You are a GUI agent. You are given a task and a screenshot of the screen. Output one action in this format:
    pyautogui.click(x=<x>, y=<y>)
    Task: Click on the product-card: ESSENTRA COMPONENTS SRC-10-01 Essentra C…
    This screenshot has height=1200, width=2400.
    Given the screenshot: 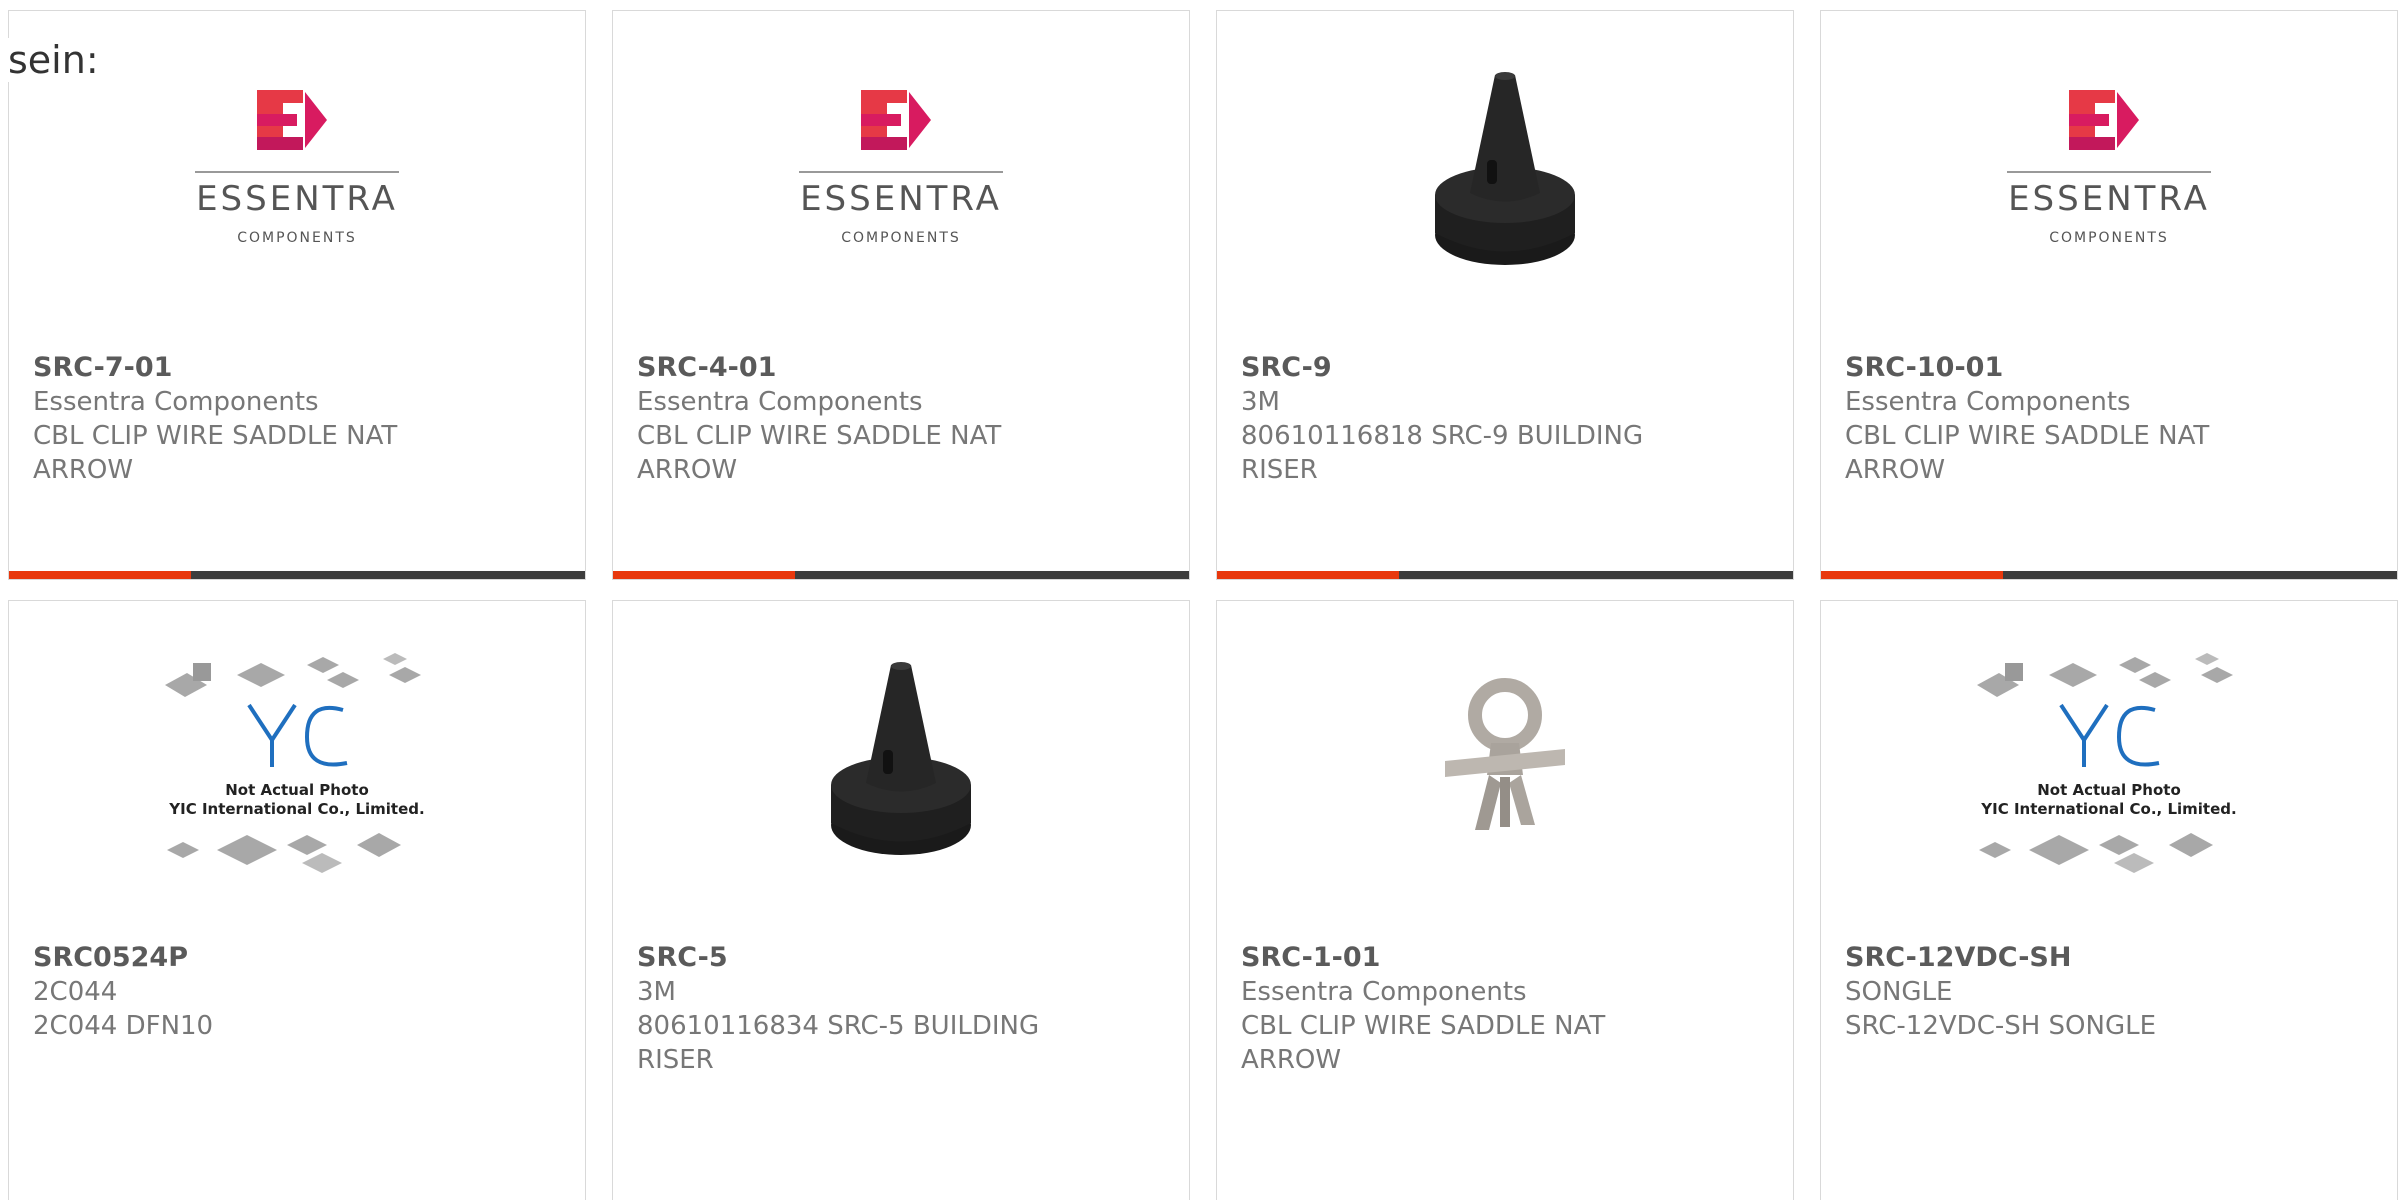 What is the action you would take?
    pyautogui.click(x=2109, y=295)
    